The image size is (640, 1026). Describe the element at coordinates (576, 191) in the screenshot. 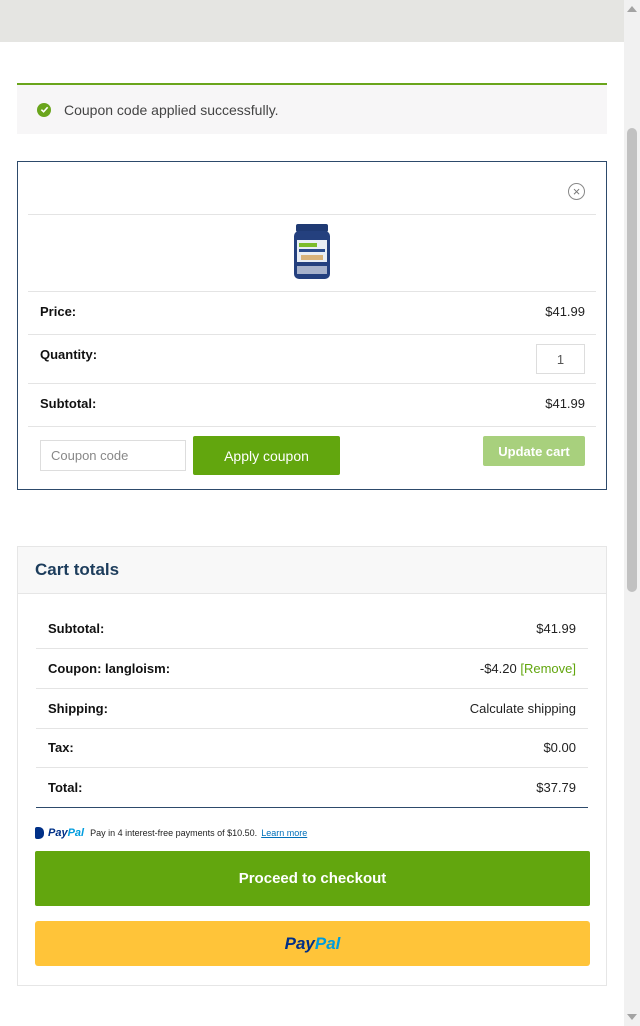

I see `close-circle-icon: ×` at that location.